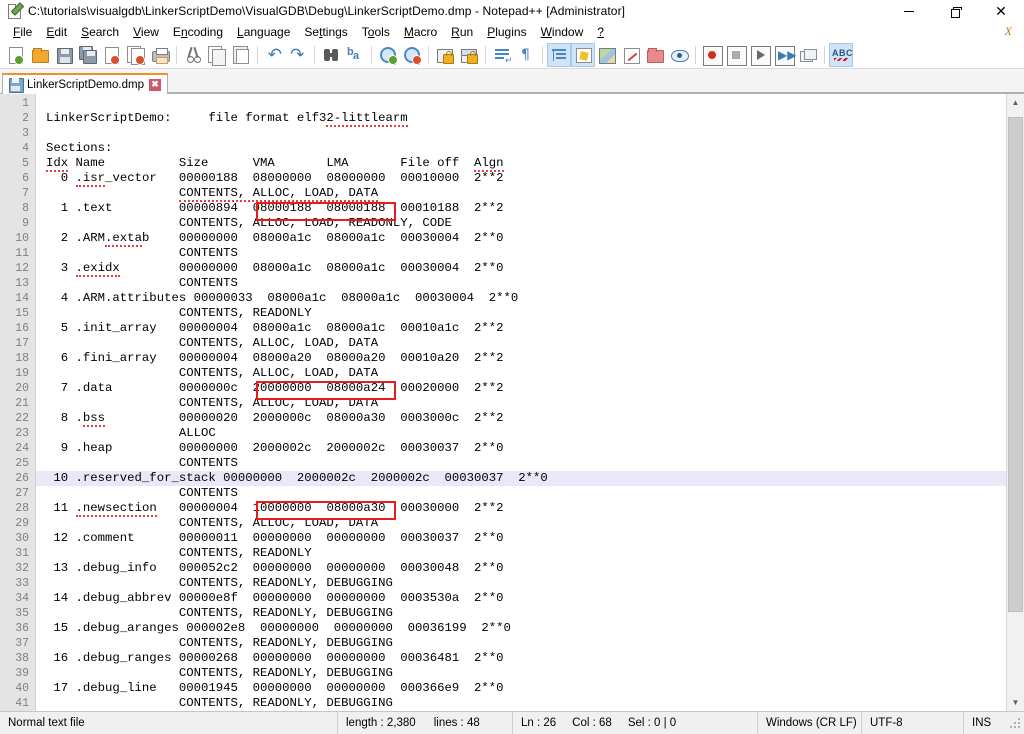  What do you see at coordinates (56, 32) in the screenshot?
I see `menu-edit: Edit` at bounding box center [56, 32].